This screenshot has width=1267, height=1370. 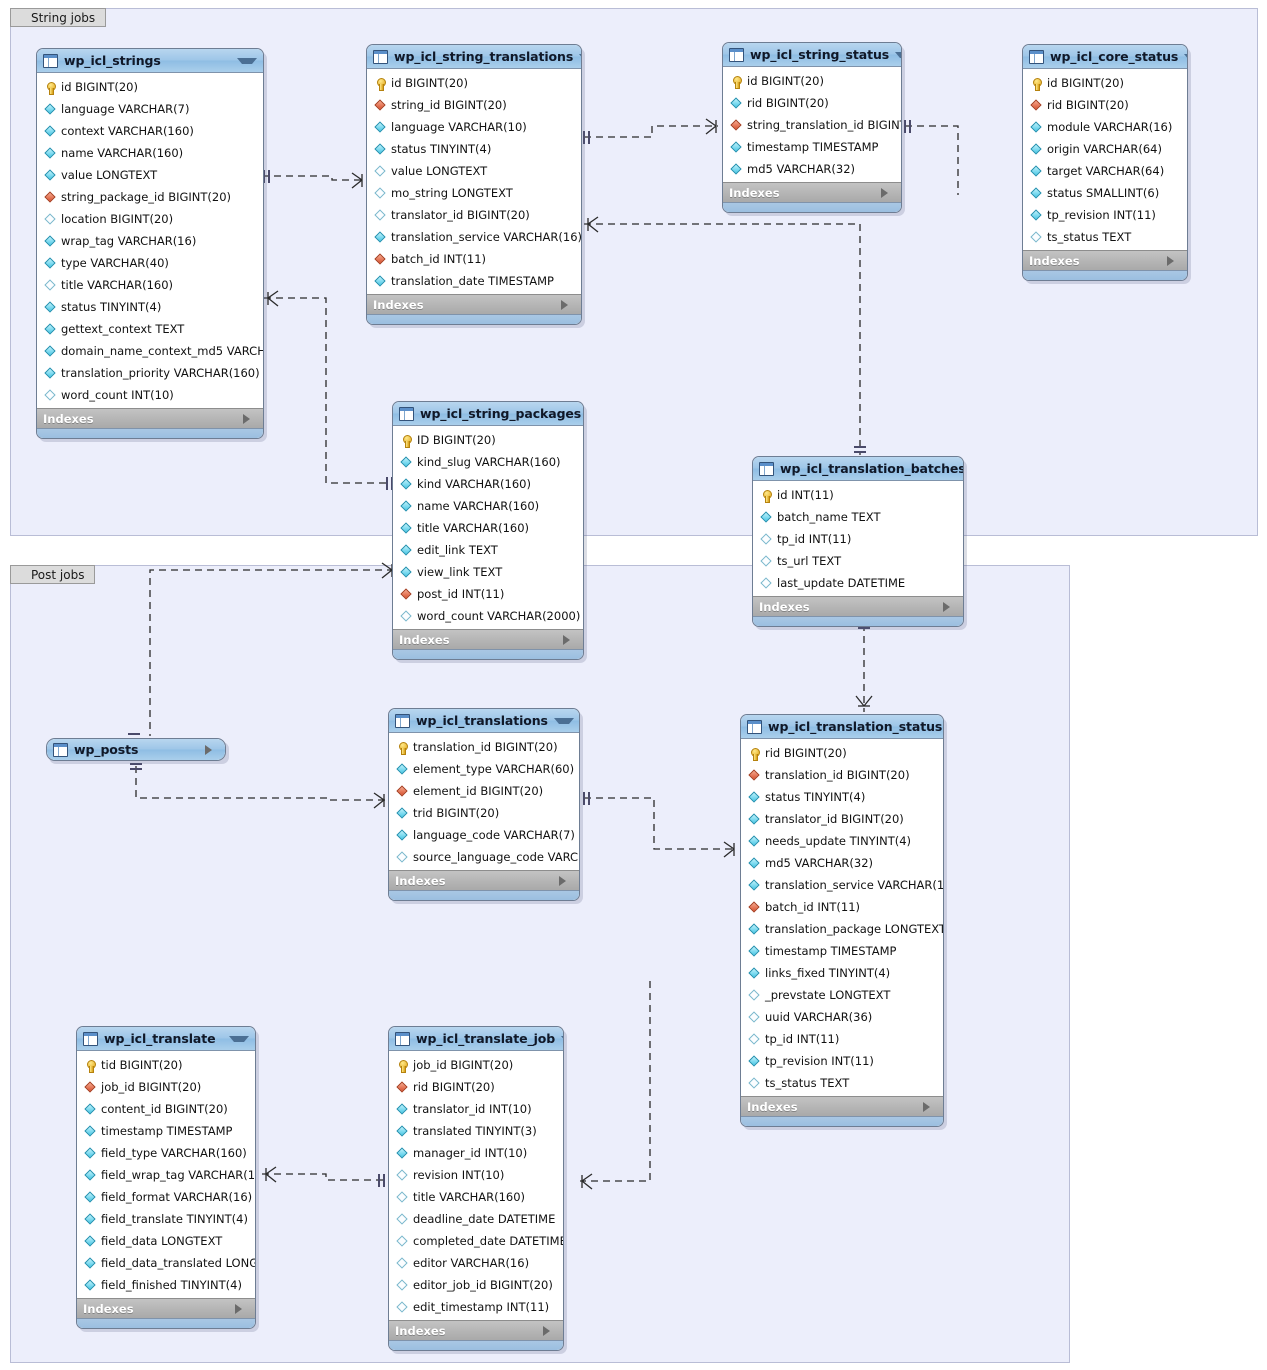 I want to click on table-column: language VARCHAR(7), so click(x=150, y=109).